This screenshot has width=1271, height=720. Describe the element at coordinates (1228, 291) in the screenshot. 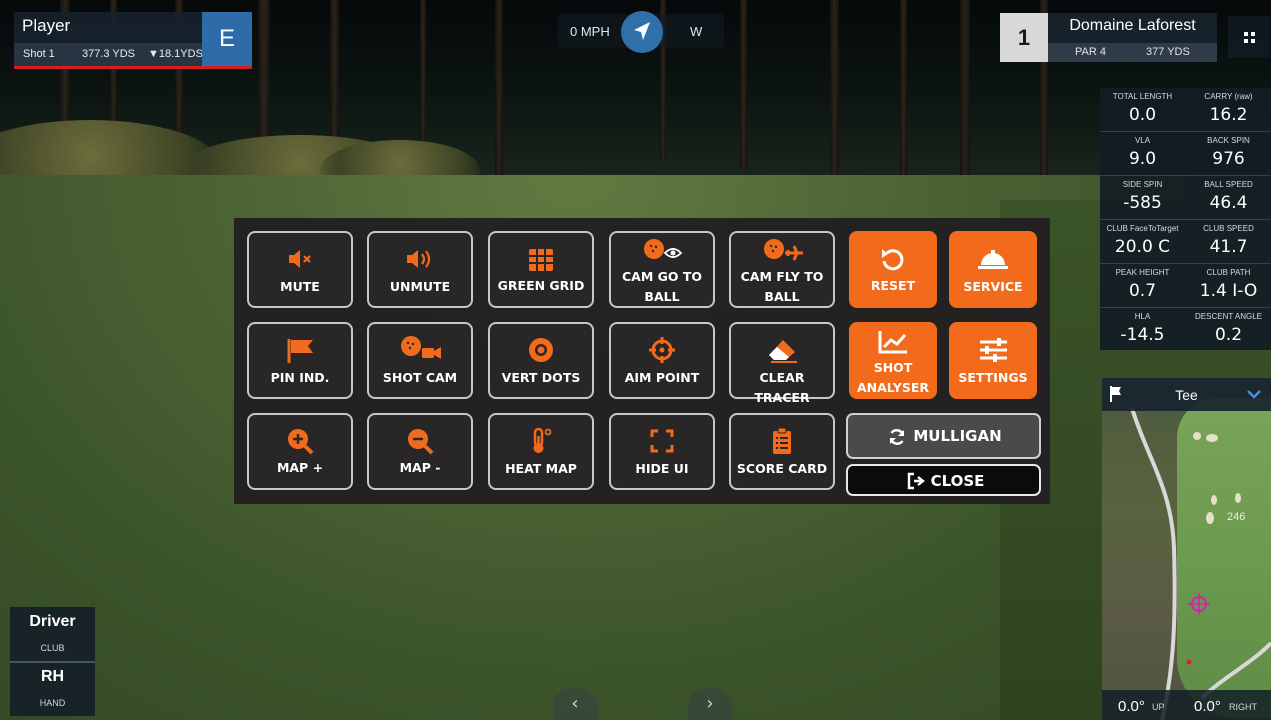

I see `stat-value: 1.4 I-O` at that location.